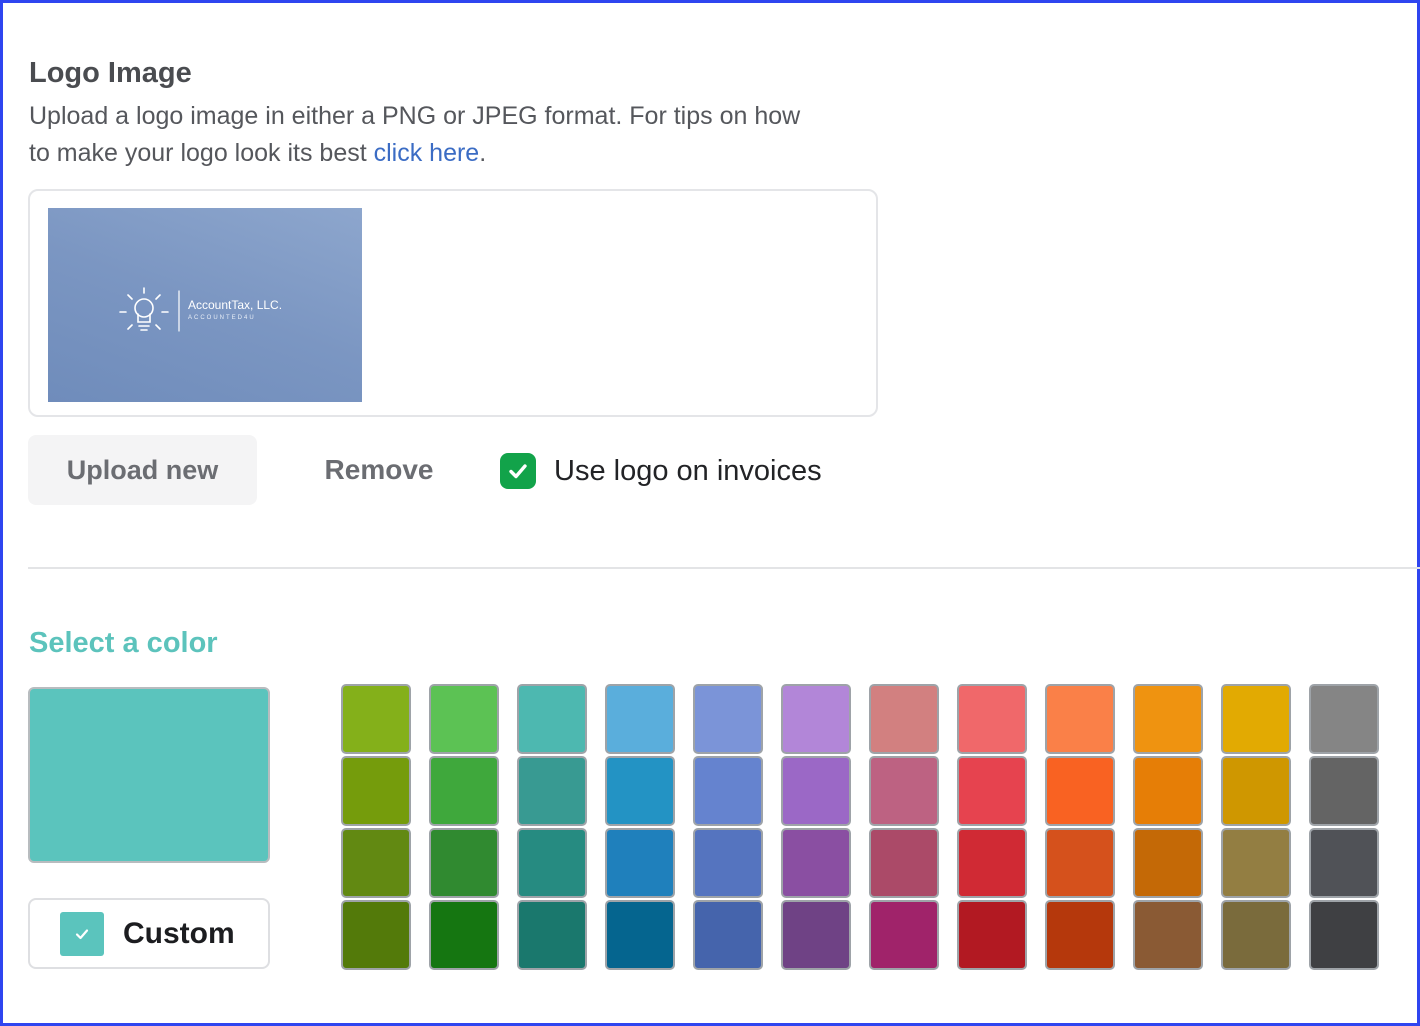 The width and height of the screenshot is (1420, 1026). I want to click on use-logo-checkbox: Use logo on invoices, so click(661, 471).